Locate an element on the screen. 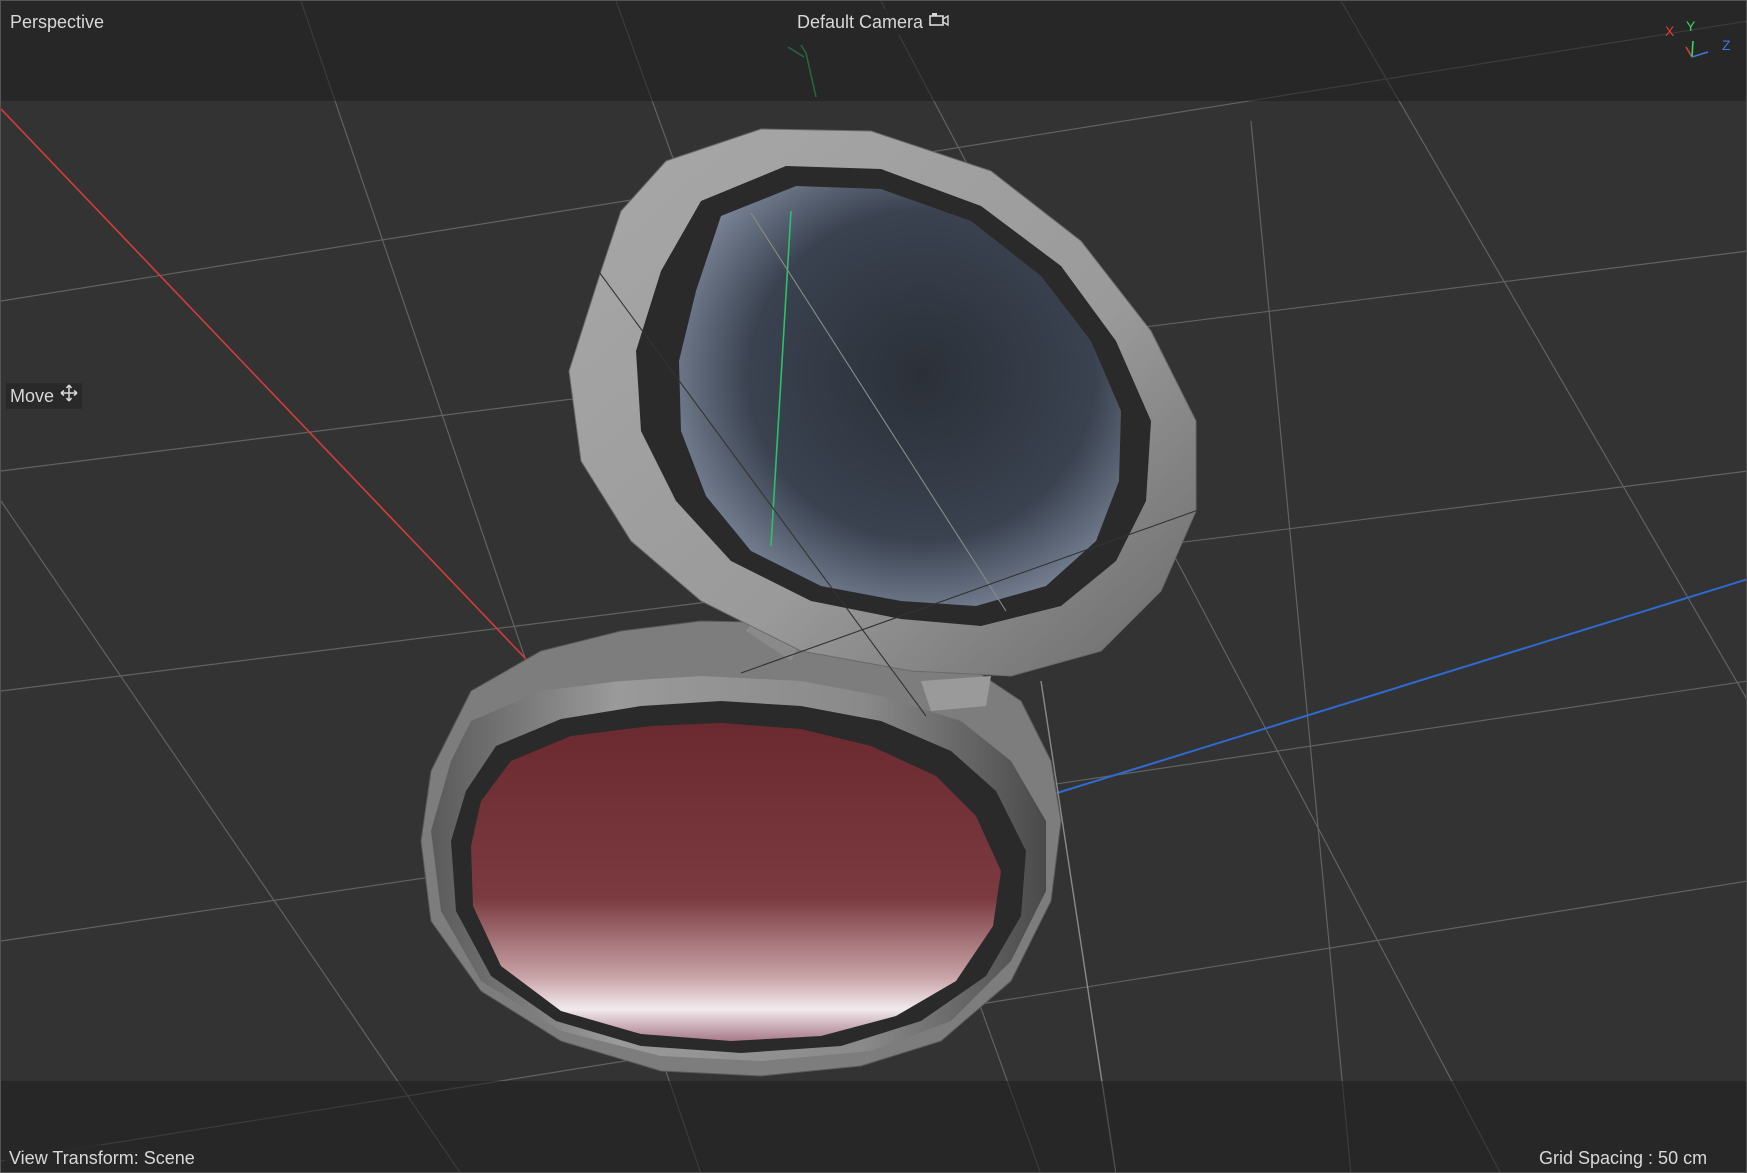 The width and height of the screenshot is (1747, 1173). grid-spacing-text: Grid Spacing : 50 cm is located at coordinates (1623, 1158).